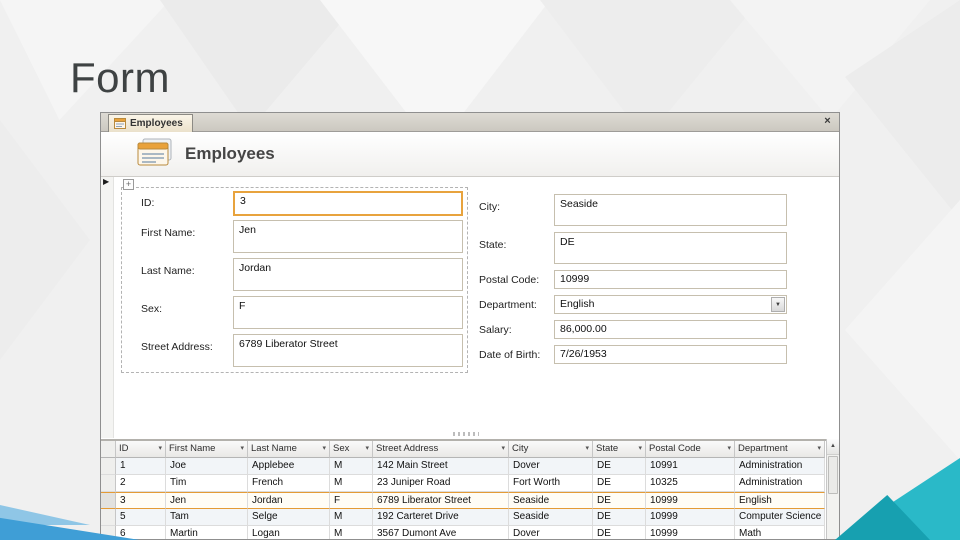  I want to click on table-cell: Jen, so click(207, 500).